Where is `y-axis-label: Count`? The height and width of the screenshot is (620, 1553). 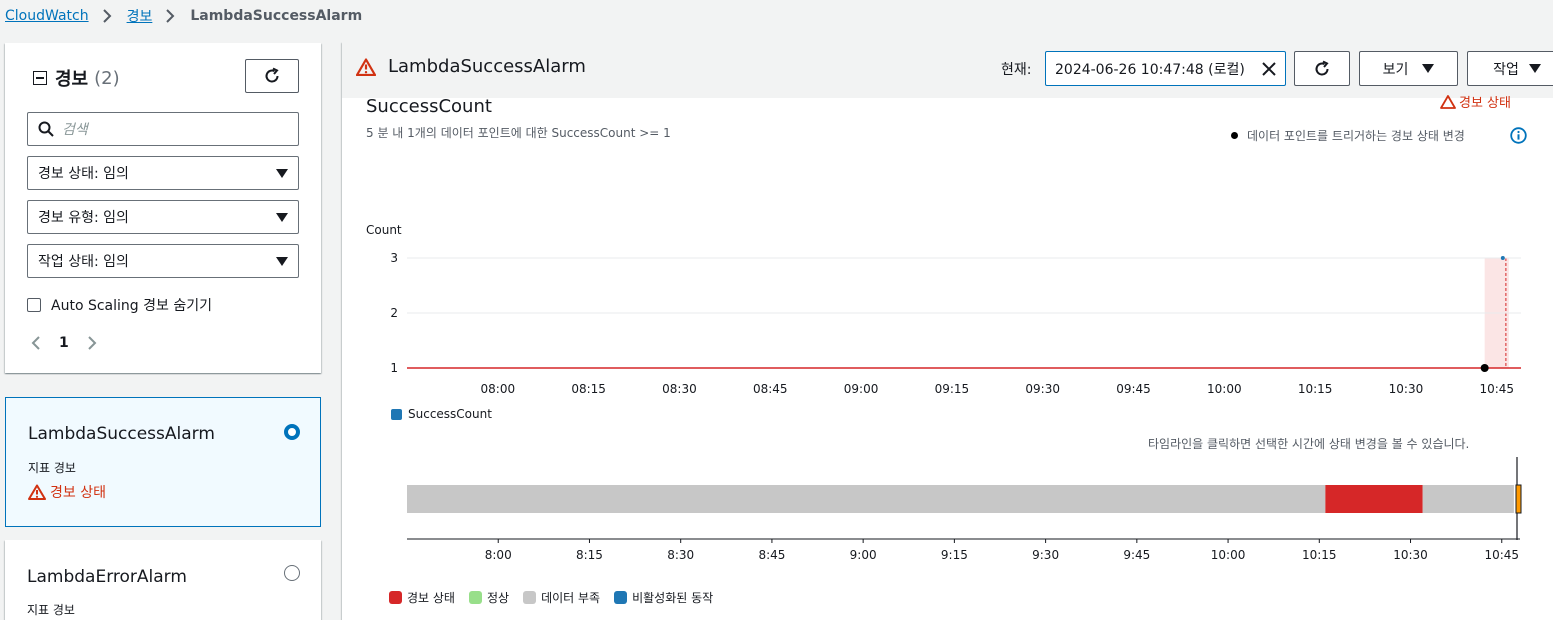
y-axis-label: Count is located at coordinates (384, 230).